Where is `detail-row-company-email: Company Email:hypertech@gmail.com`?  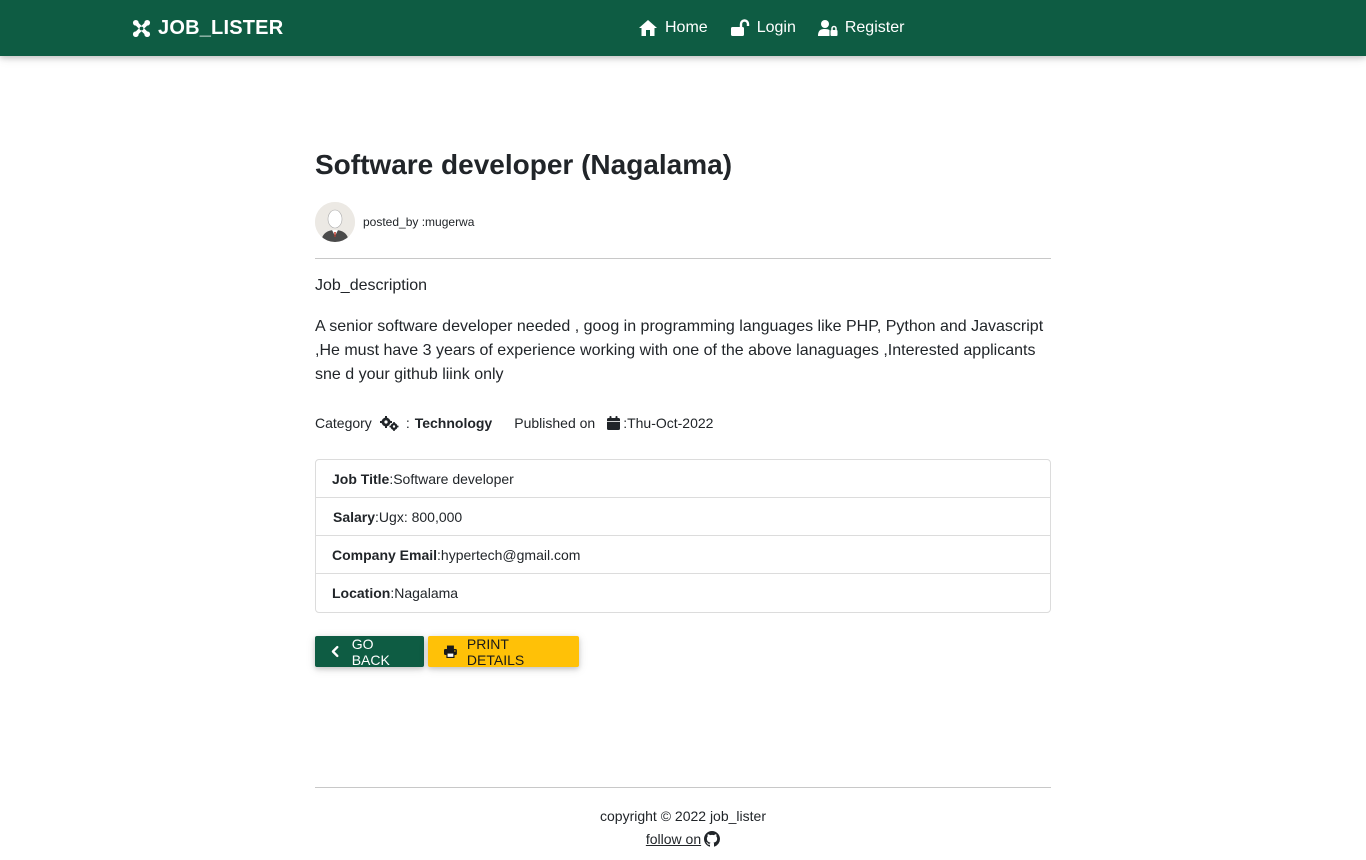
detail-row-company-email: Company Email:hypertech@gmail.com is located at coordinates (683, 555).